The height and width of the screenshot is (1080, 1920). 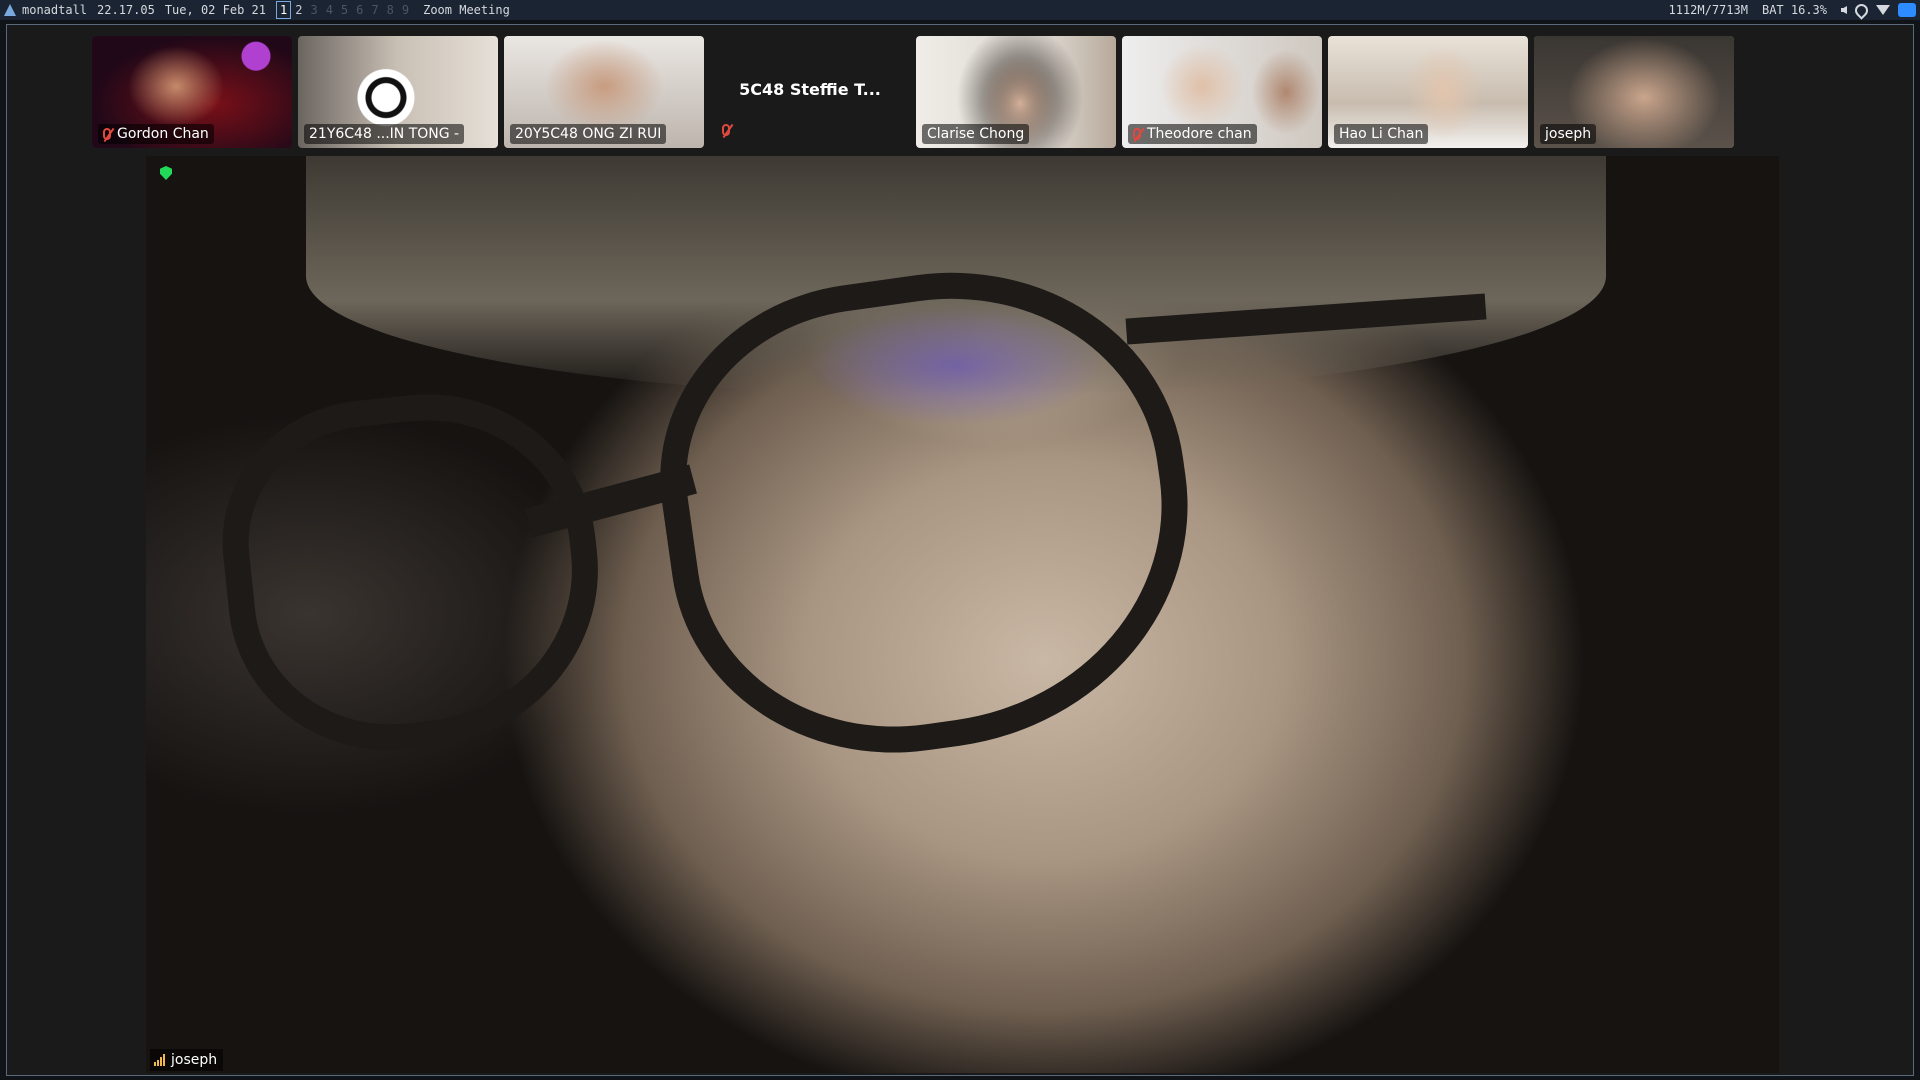 What do you see at coordinates (1844, 10) in the screenshot?
I see `volume-icon` at bounding box center [1844, 10].